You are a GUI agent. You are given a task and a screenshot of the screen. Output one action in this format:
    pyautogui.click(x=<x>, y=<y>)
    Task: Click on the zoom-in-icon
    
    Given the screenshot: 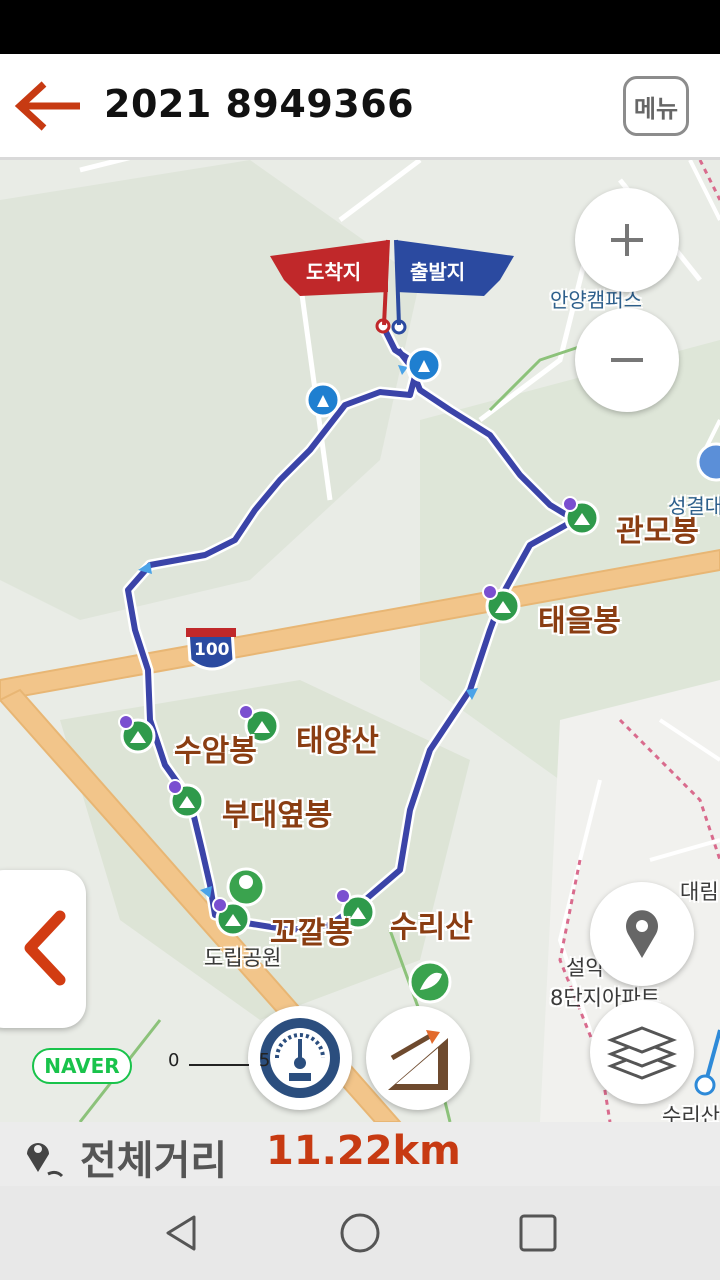 What is the action you would take?
    pyautogui.click(x=627, y=240)
    